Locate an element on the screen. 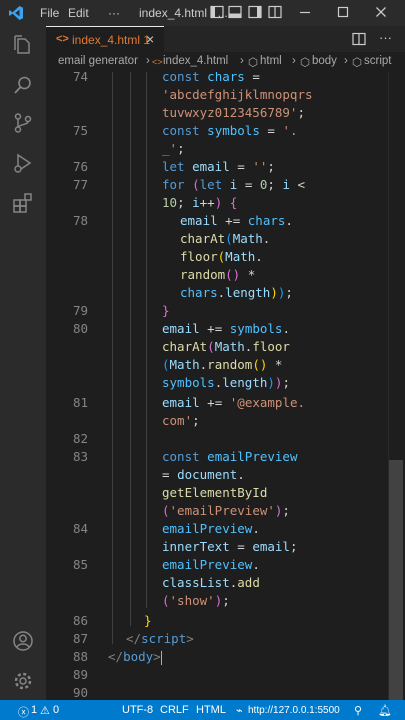 The height and width of the screenshot is (720, 405). line-number: 76 is located at coordinates (80, 166).